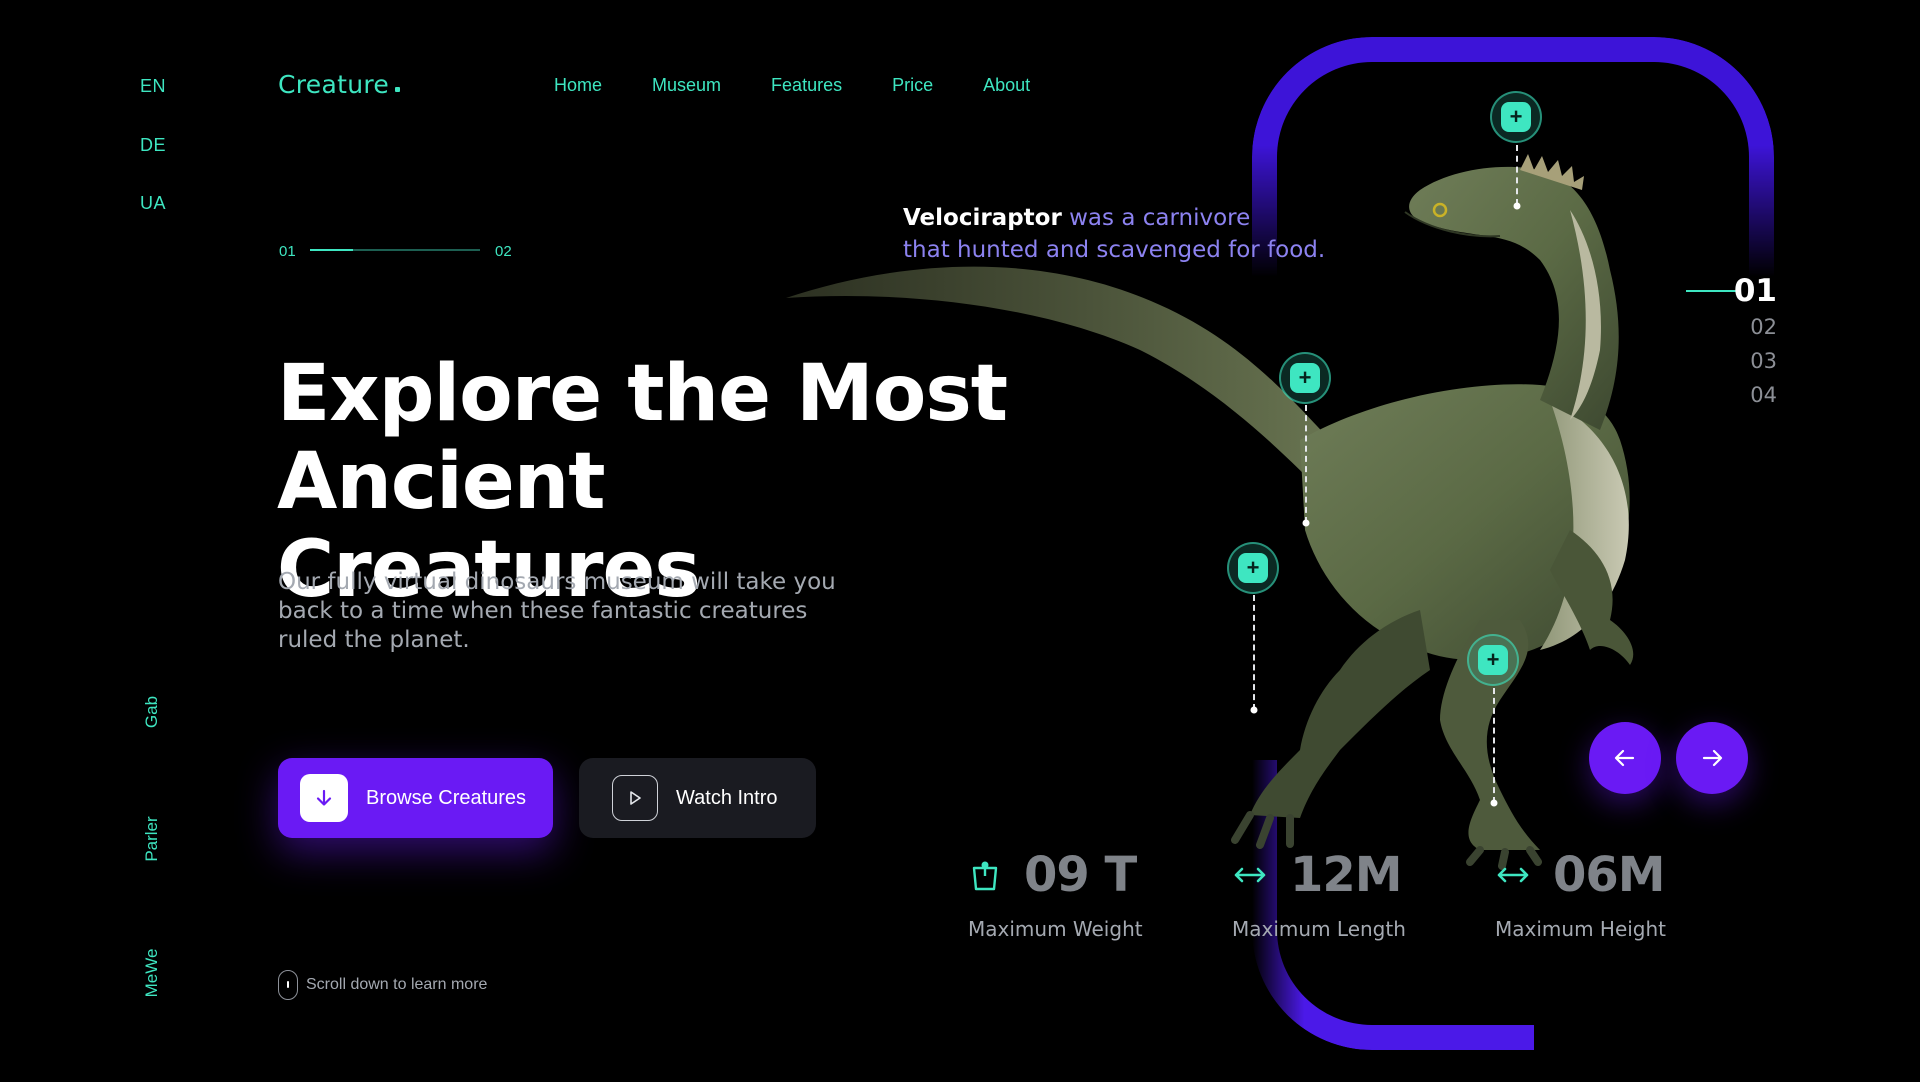  I want to click on lang-ua: UA, so click(153, 203).